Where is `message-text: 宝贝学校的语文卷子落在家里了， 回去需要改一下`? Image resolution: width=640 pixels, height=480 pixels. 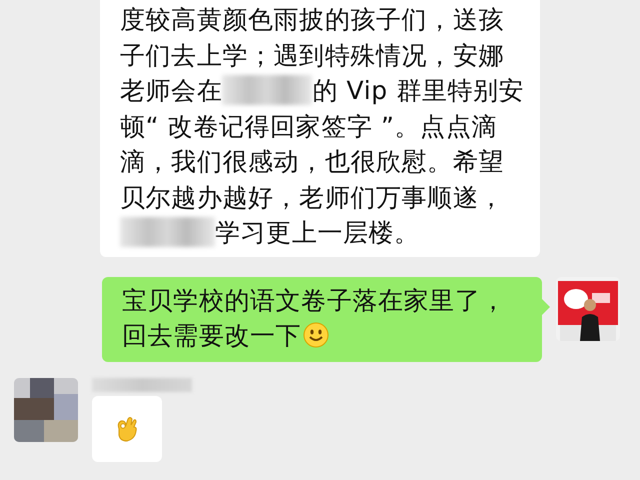
message-text: 宝贝学校的语文卷子落在家里了， 回去需要改一下 is located at coordinates (314, 318).